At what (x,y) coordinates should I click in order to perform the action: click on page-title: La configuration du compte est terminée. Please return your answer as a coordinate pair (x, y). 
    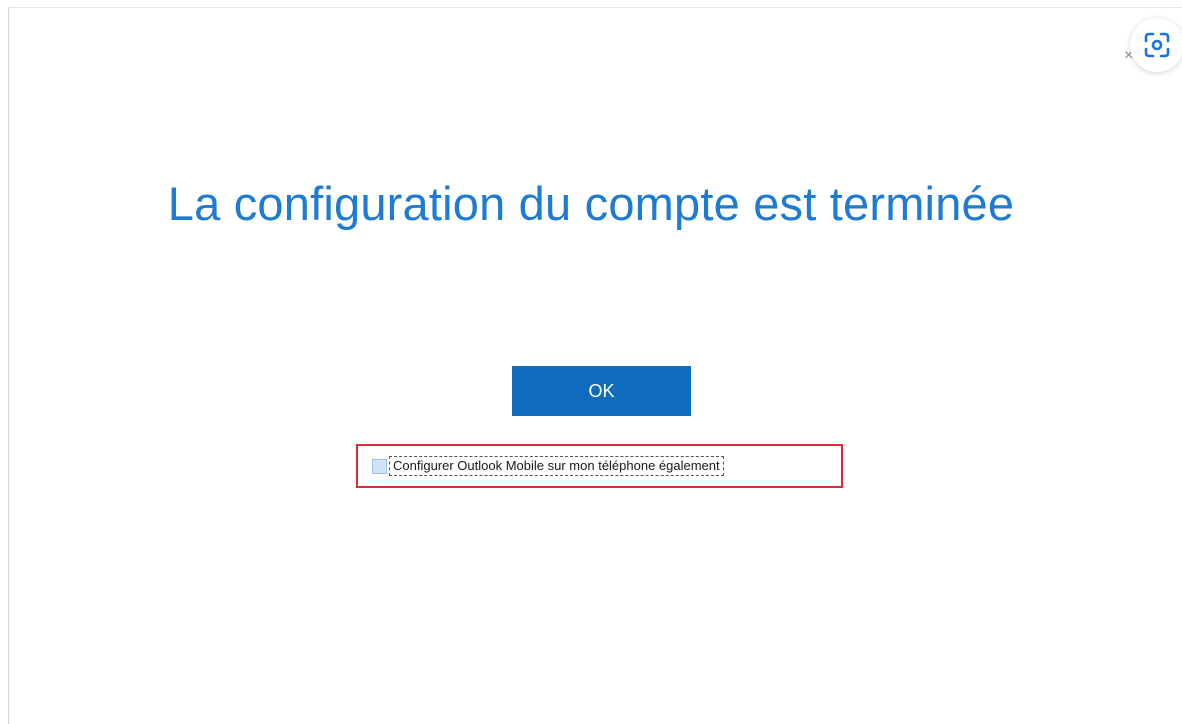
    Looking at the image, I should click on (591, 203).